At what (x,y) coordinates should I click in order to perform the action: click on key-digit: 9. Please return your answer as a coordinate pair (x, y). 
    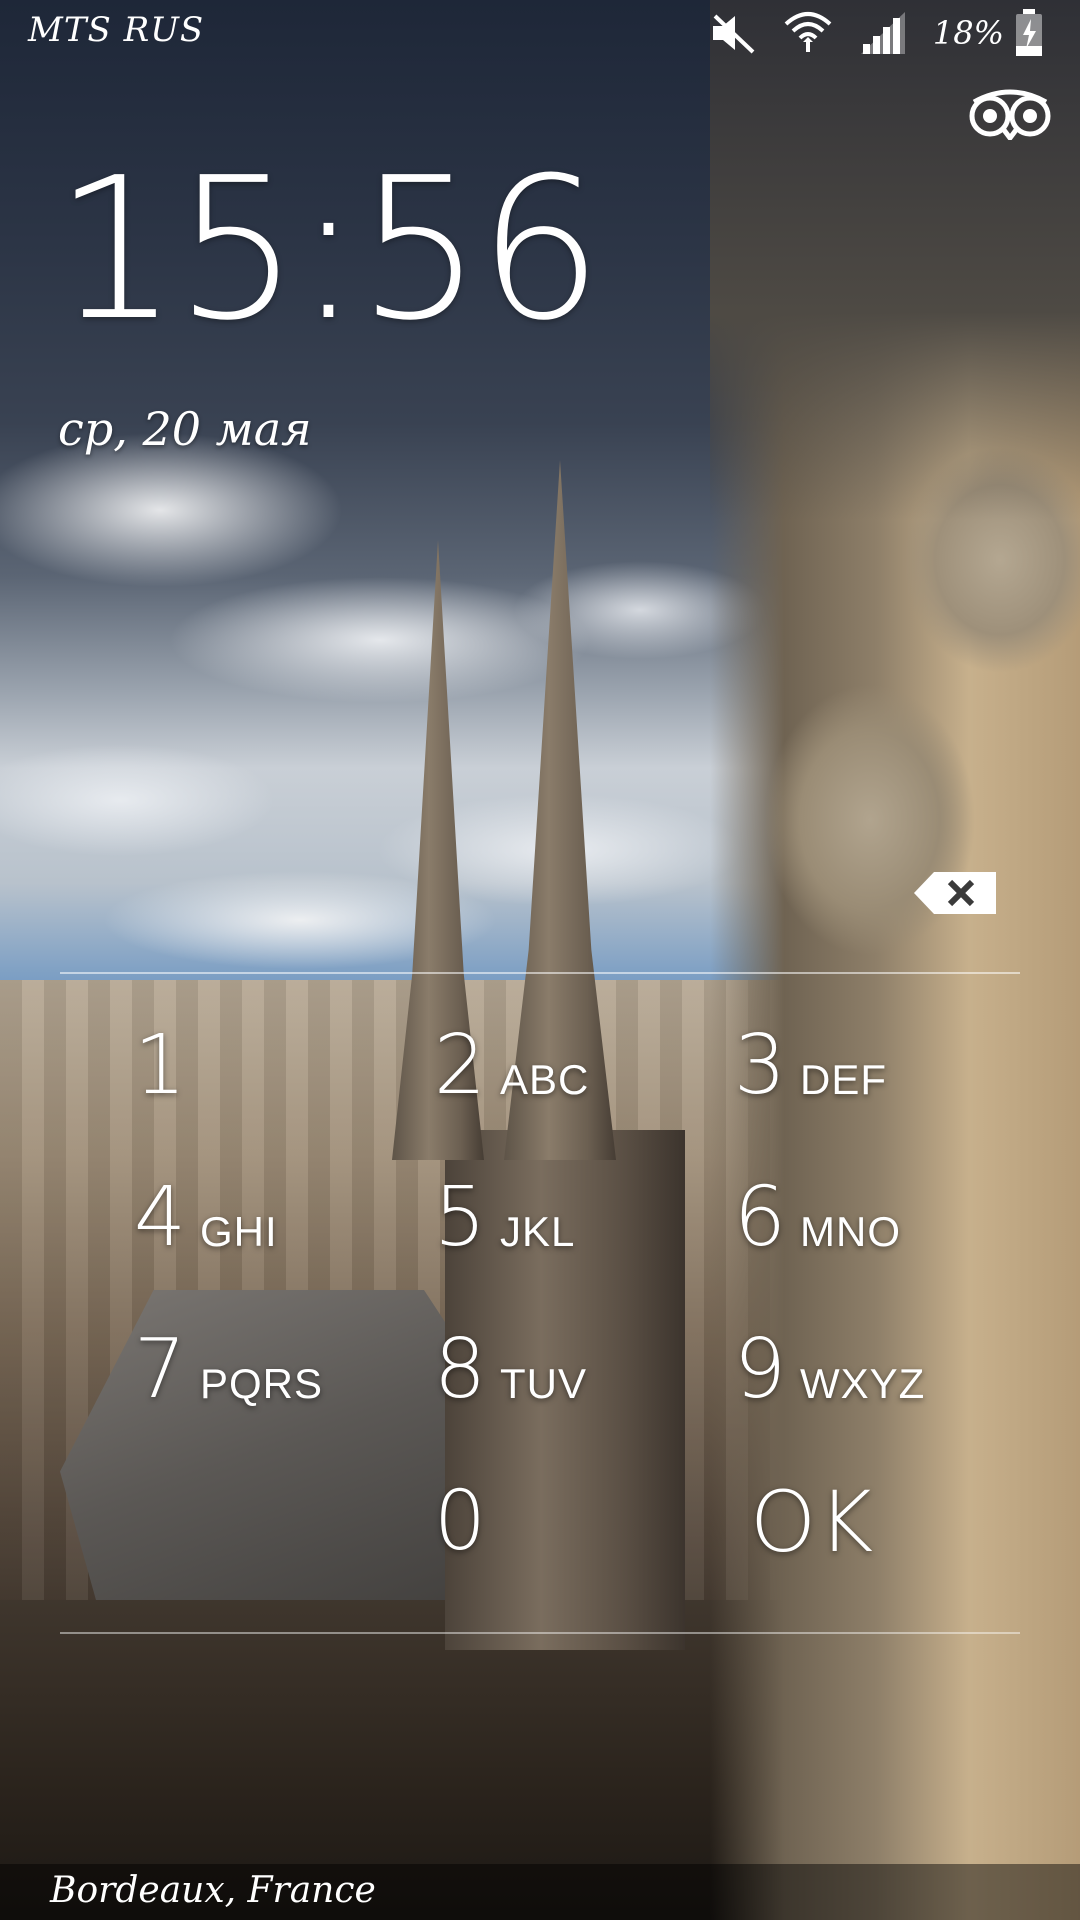
    Looking at the image, I should click on (759, 1369).